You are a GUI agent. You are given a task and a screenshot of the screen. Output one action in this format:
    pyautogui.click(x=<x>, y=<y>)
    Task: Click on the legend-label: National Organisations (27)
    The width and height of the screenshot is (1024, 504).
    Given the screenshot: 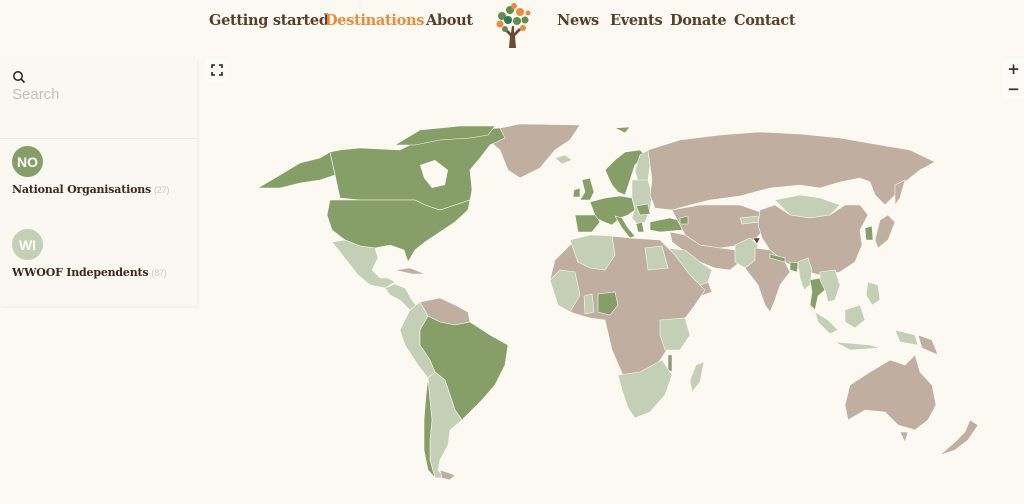 What is the action you would take?
    pyautogui.click(x=91, y=189)
    